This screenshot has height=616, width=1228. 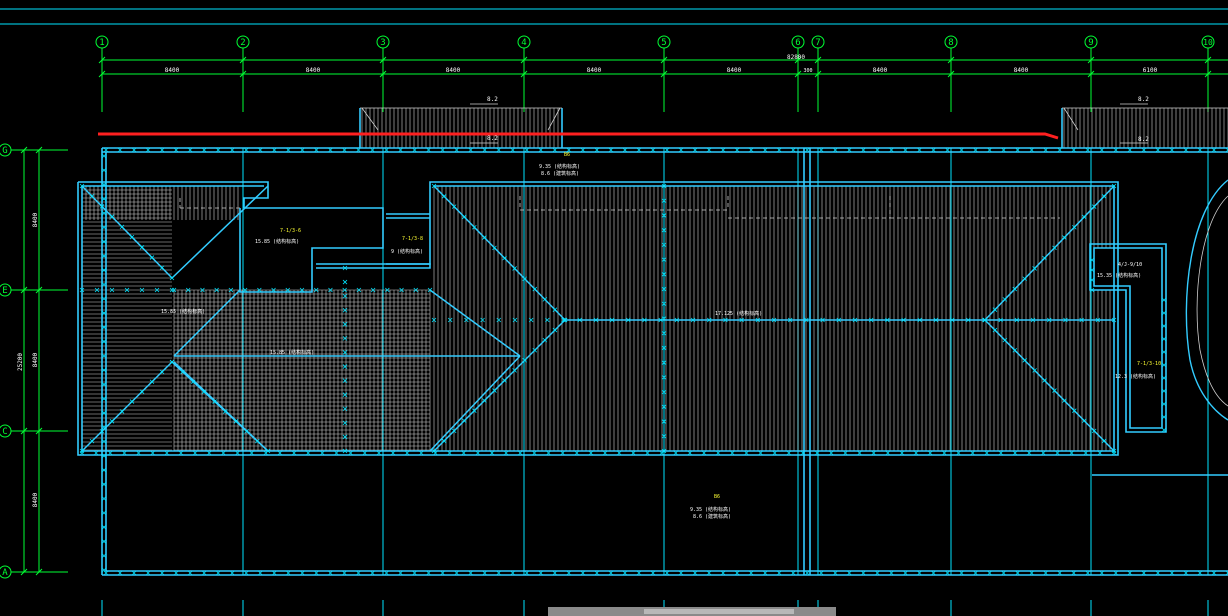 What do you see at coordinates (4, 291) in the screenshot?
I see `row-label-E: E` at bounding box center [4, 291].